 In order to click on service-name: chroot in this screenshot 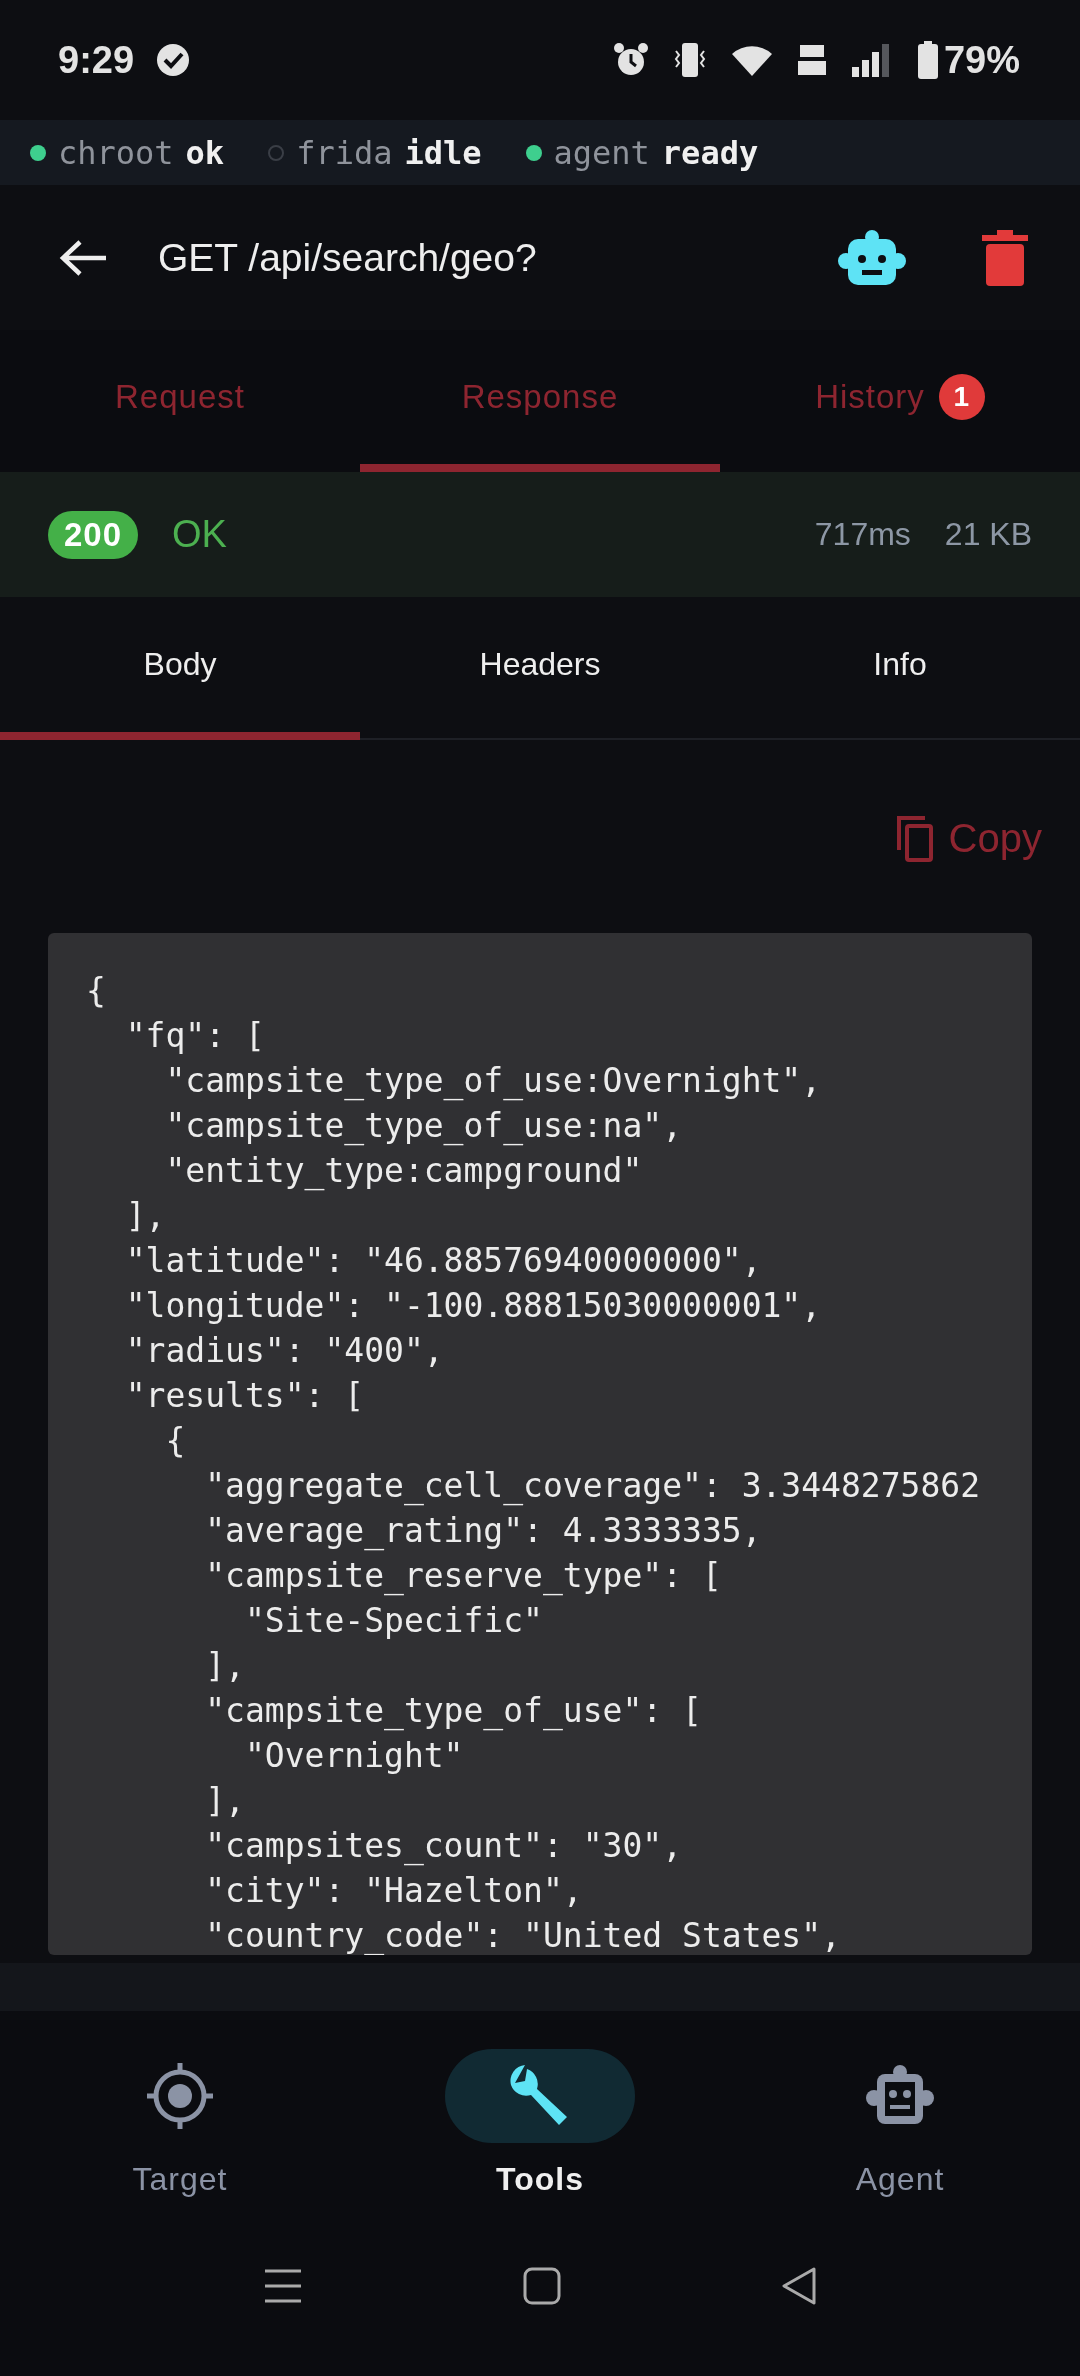, I will do `click(116, 152)`.